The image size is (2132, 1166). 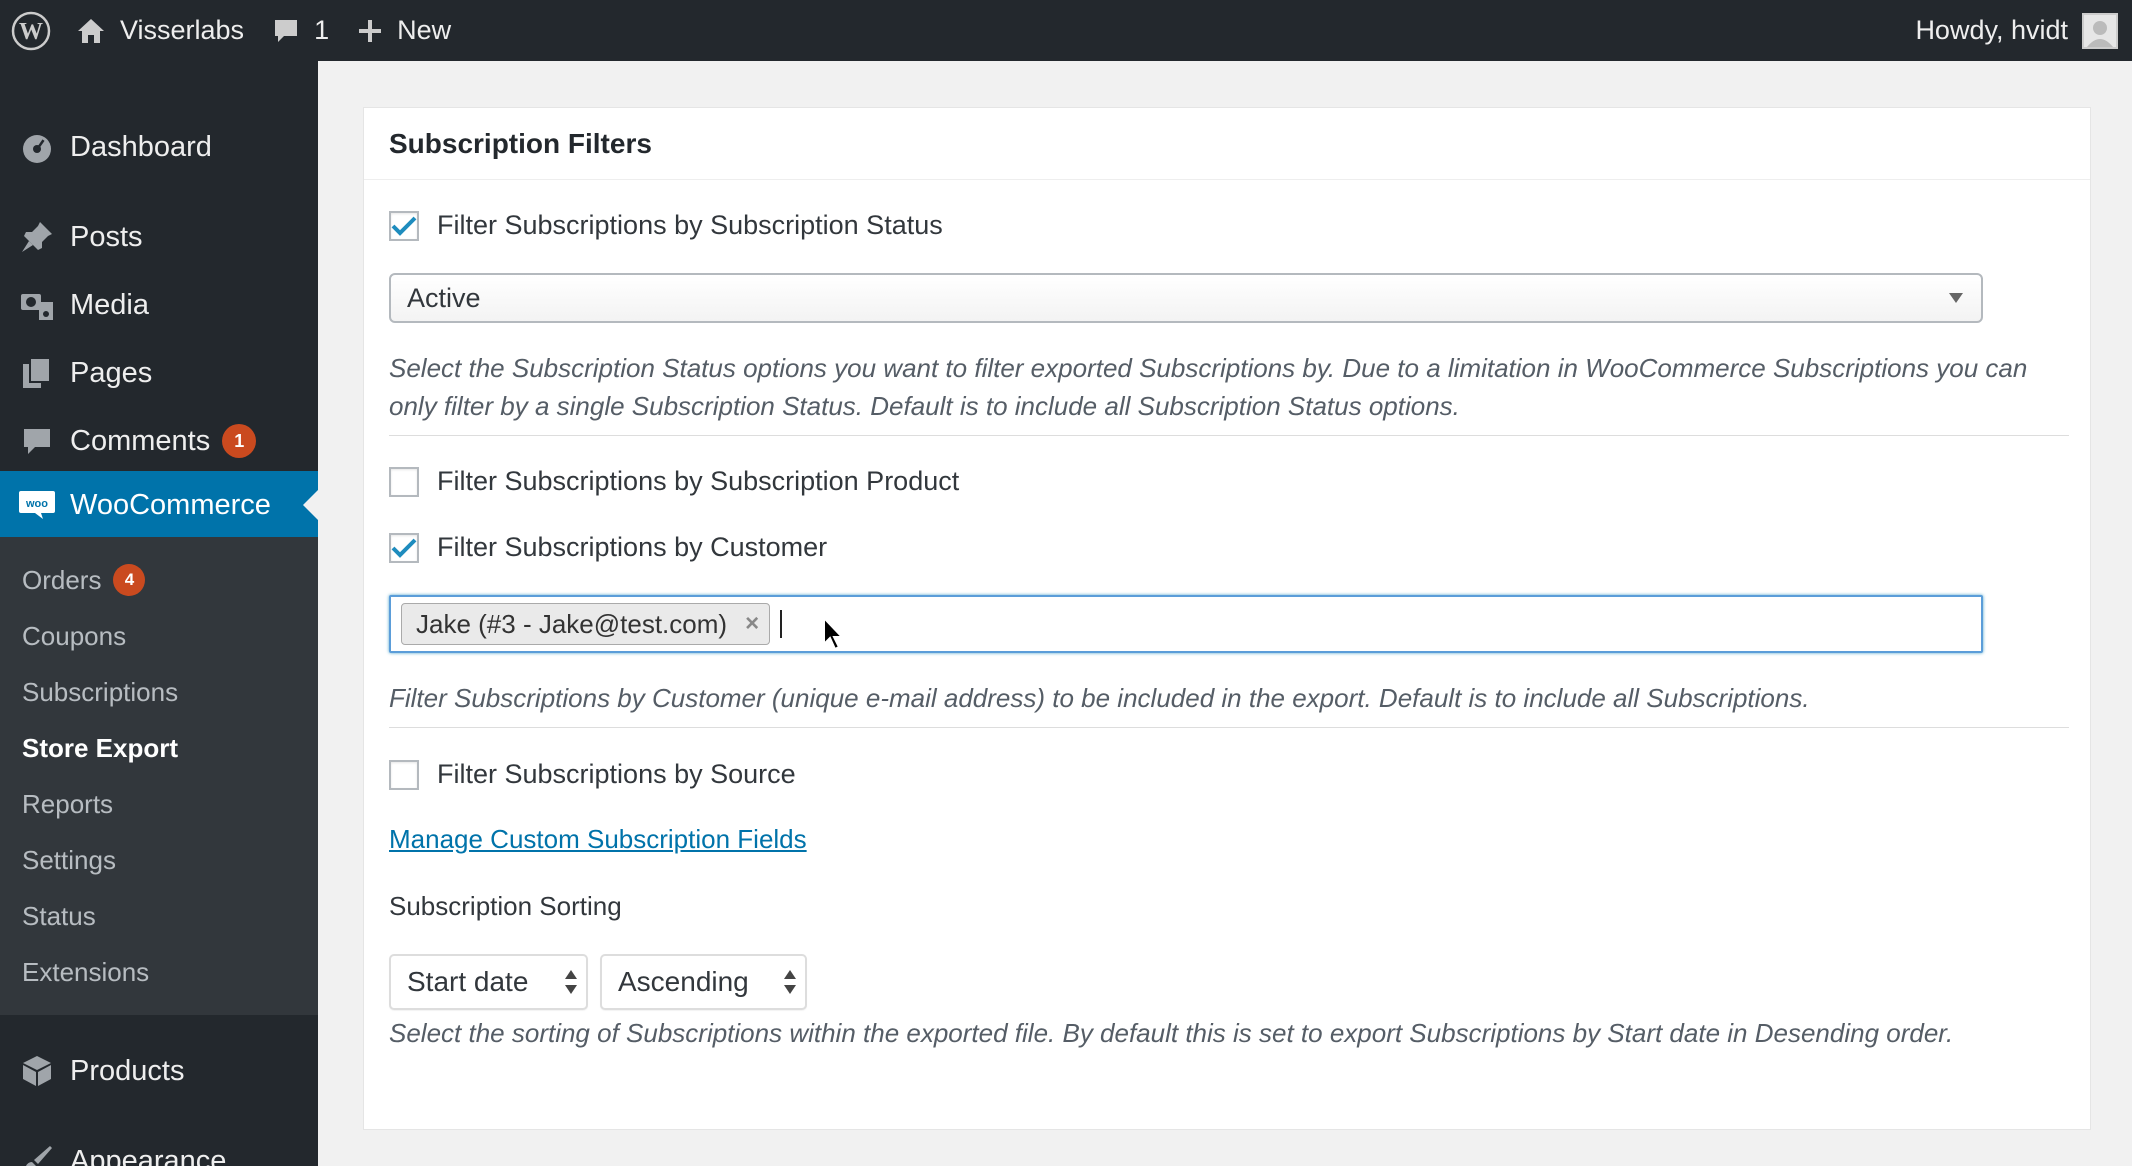 I want to click on submenu-label-store-export: Store Export, so click(x=100, y=747).